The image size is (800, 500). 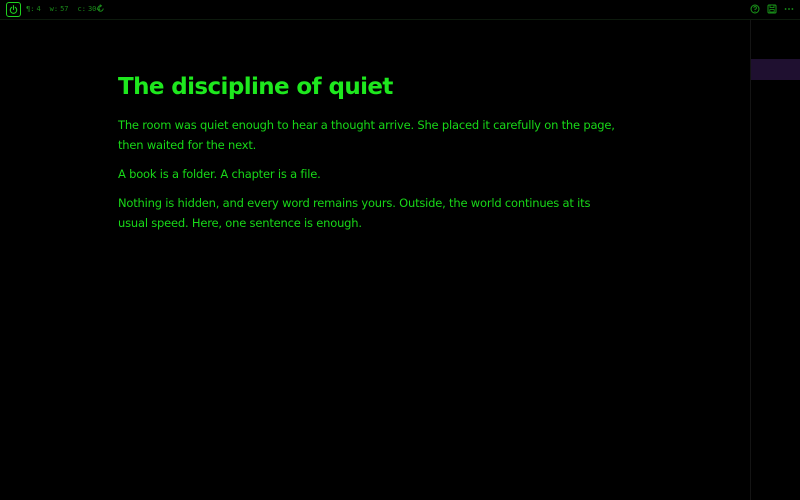 I want to click on toolbar-right-actions, so click(x=772, y=9).